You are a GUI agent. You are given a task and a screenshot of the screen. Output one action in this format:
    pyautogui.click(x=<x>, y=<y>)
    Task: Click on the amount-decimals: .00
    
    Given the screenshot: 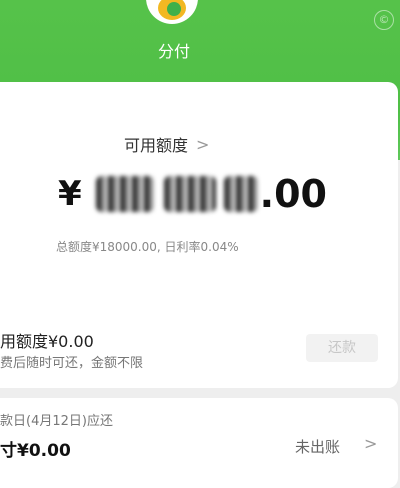 What is the action you would take?
    pyautogui.click(x=293, y=194)
    